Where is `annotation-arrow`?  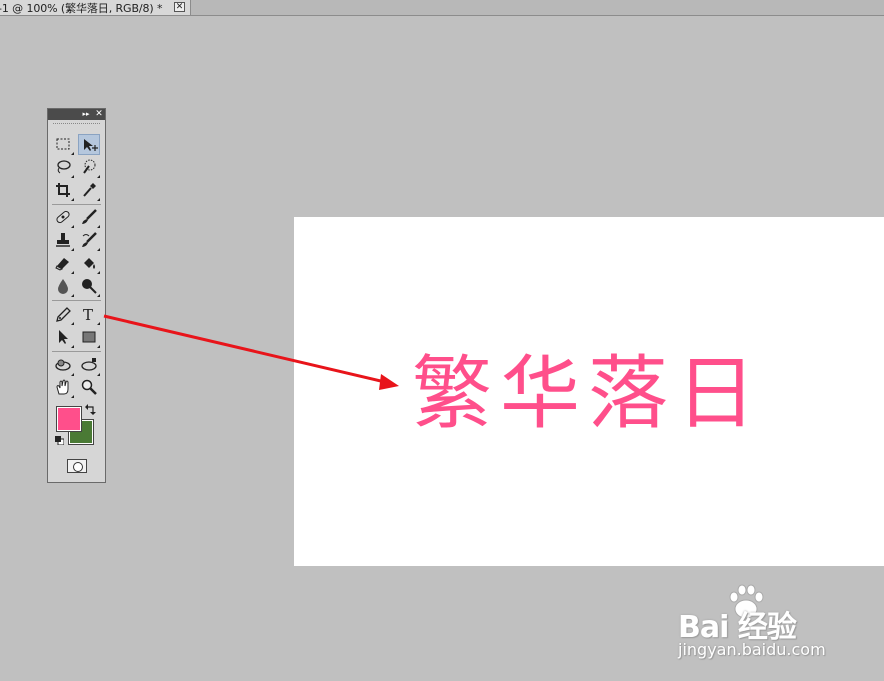 annotation-arrow is located at coordinates (251, 352).